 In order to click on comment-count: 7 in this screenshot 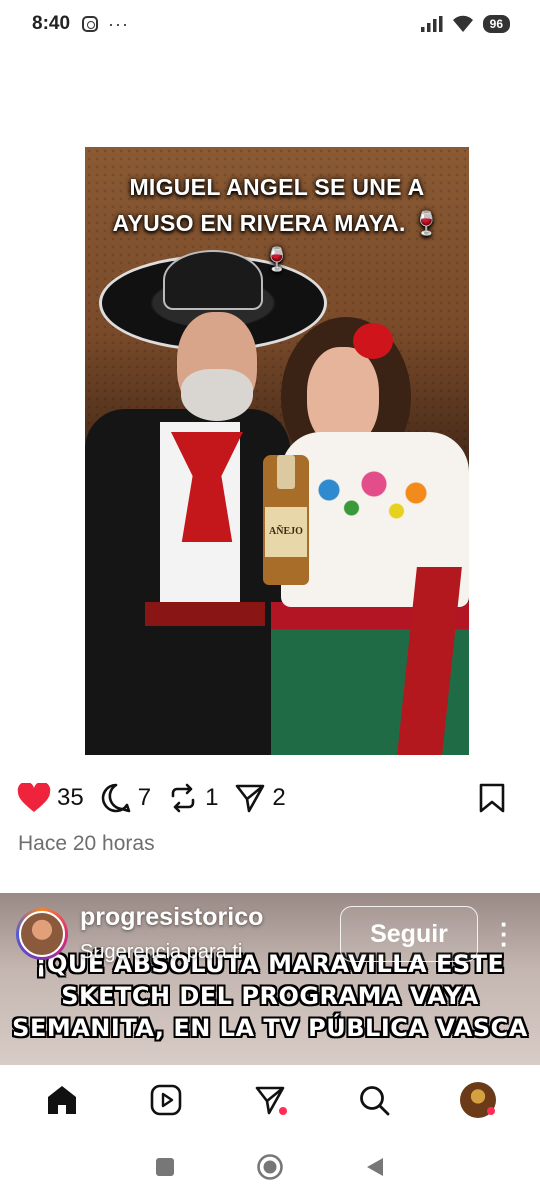, I will do `click(144, 797)`.